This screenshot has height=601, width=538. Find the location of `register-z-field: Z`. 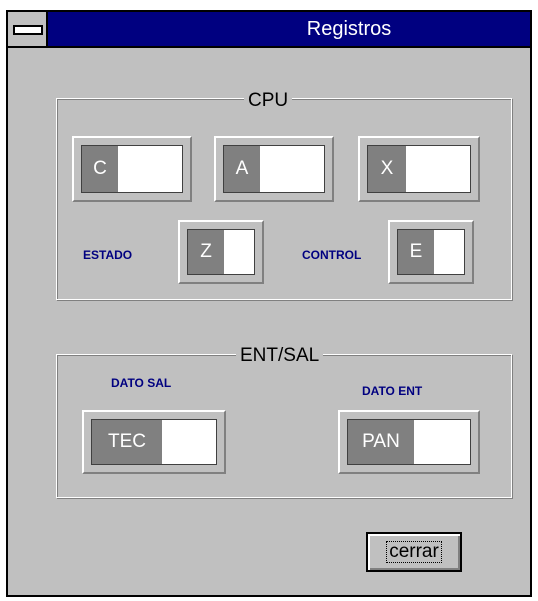

register-z-field: Z is located at coordinates (221, 252).